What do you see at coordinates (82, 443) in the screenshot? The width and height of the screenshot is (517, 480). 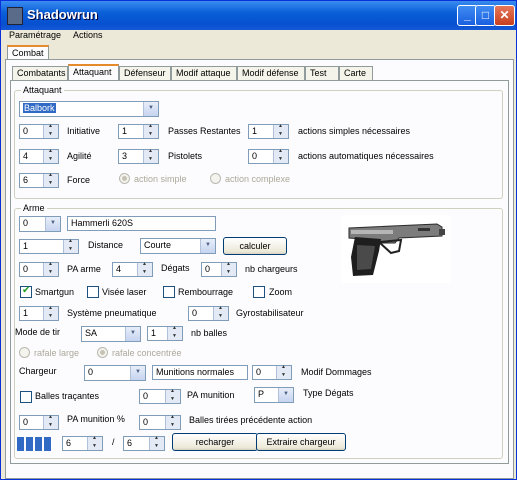 I see `ammo-current-spinner: 6` at bounding box center [82, 443].